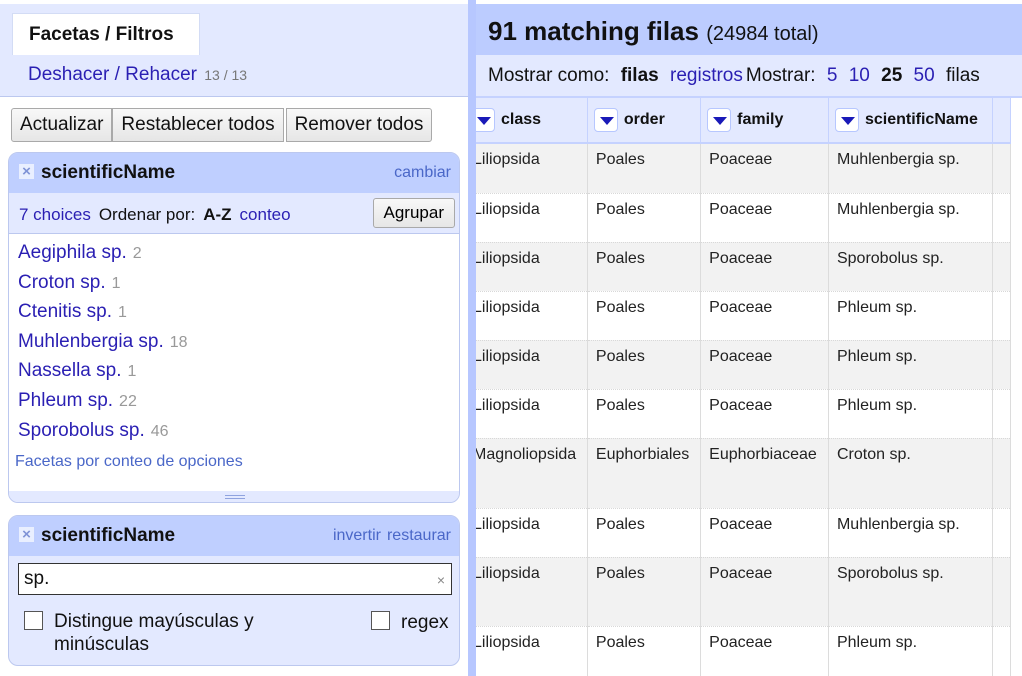 The image size is (1022, 676). Describe the element at coordinates (380, 620) in the screenshot. I see `regex-checkbox` at that location.